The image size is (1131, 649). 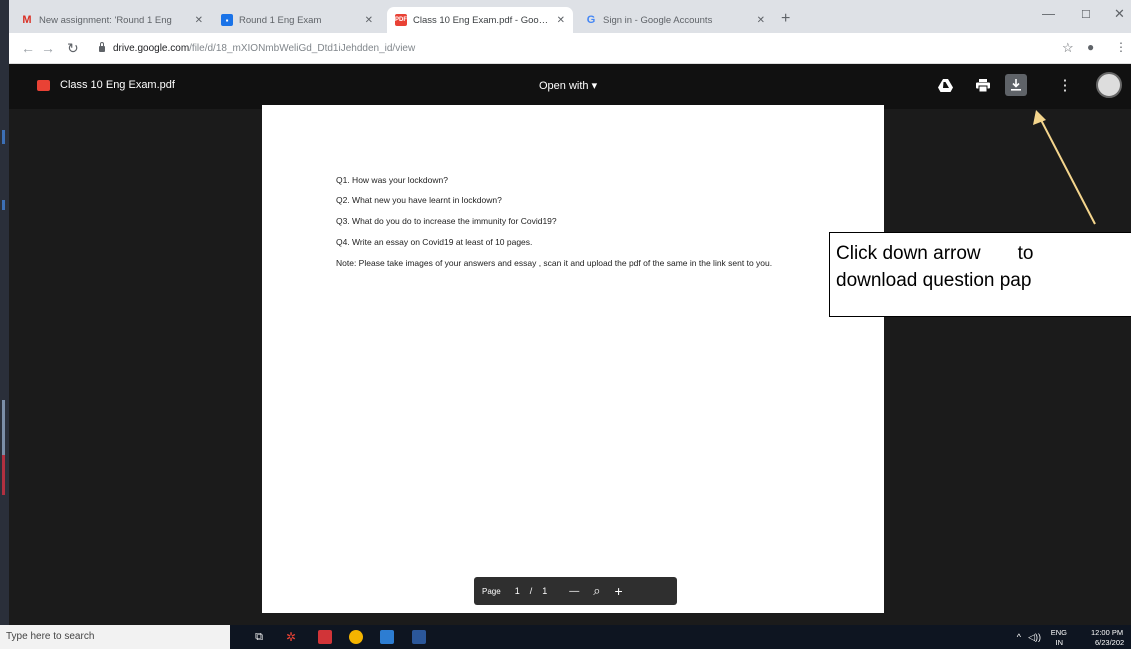 What do you see at coordinates (1110, 642) in the screenshot?
I see `clock-date: 6/23/202` at bounding box center [1110, 642].